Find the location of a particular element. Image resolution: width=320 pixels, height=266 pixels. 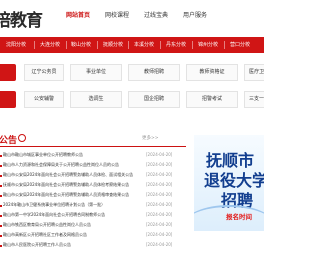

list-item: 鞍山市人民医院公开招聘工作人员公告 [2024-04-20] is located at coordinates (93, 246).